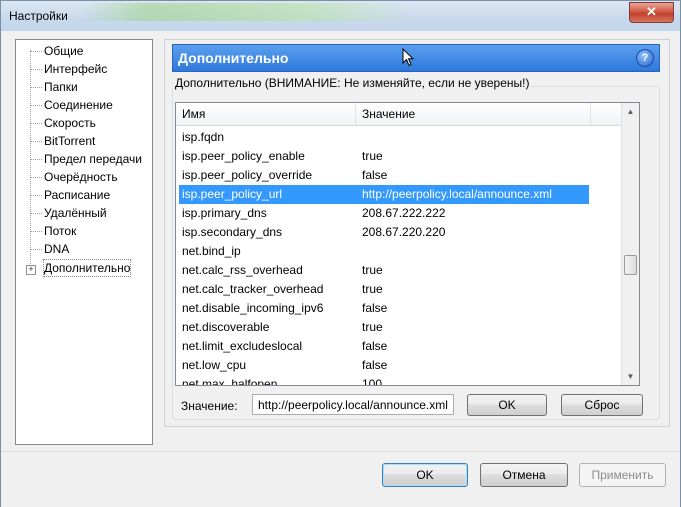 The image size is (681, 507). I want to click on list-row: net.calc_rss_overhead true, so click(384, 270).